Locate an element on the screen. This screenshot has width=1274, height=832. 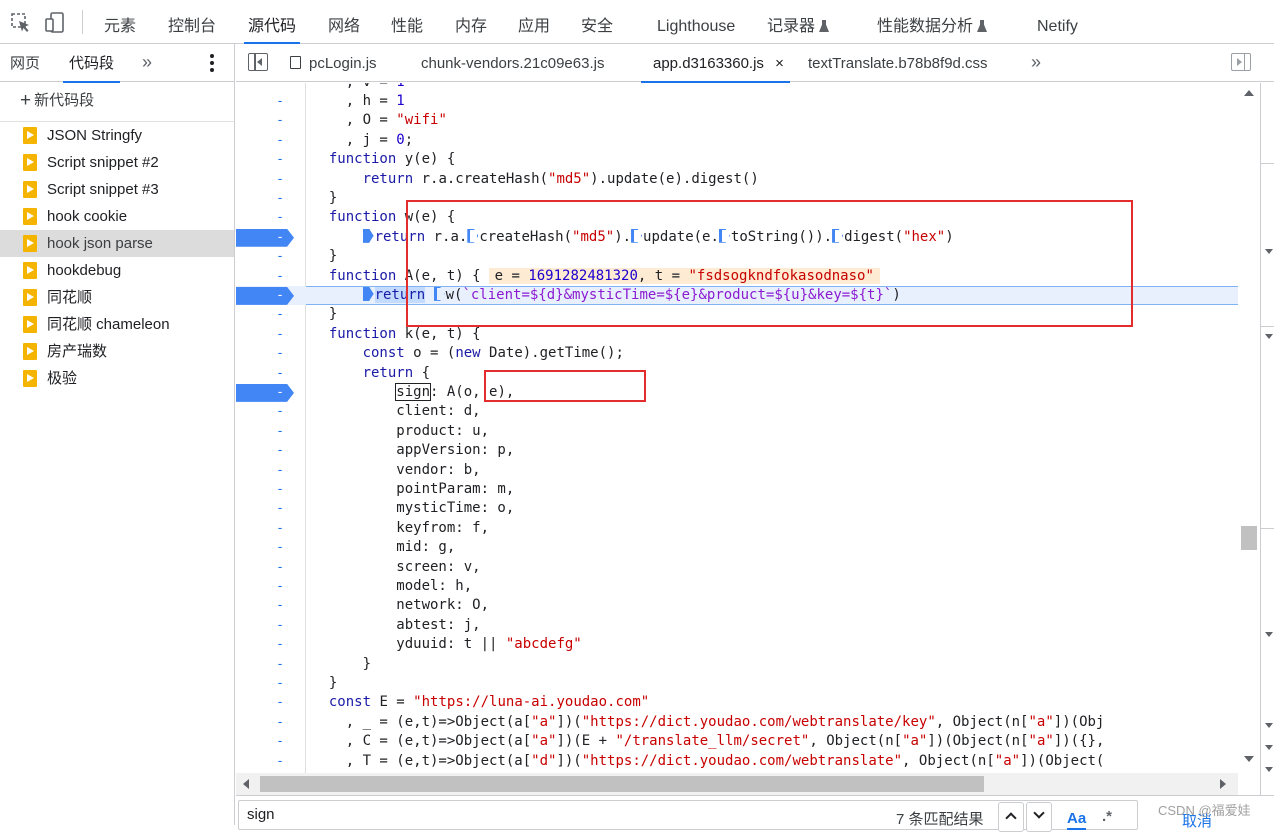
new-snippet-button: + 新代码段 is located at coordinates (57, 100).